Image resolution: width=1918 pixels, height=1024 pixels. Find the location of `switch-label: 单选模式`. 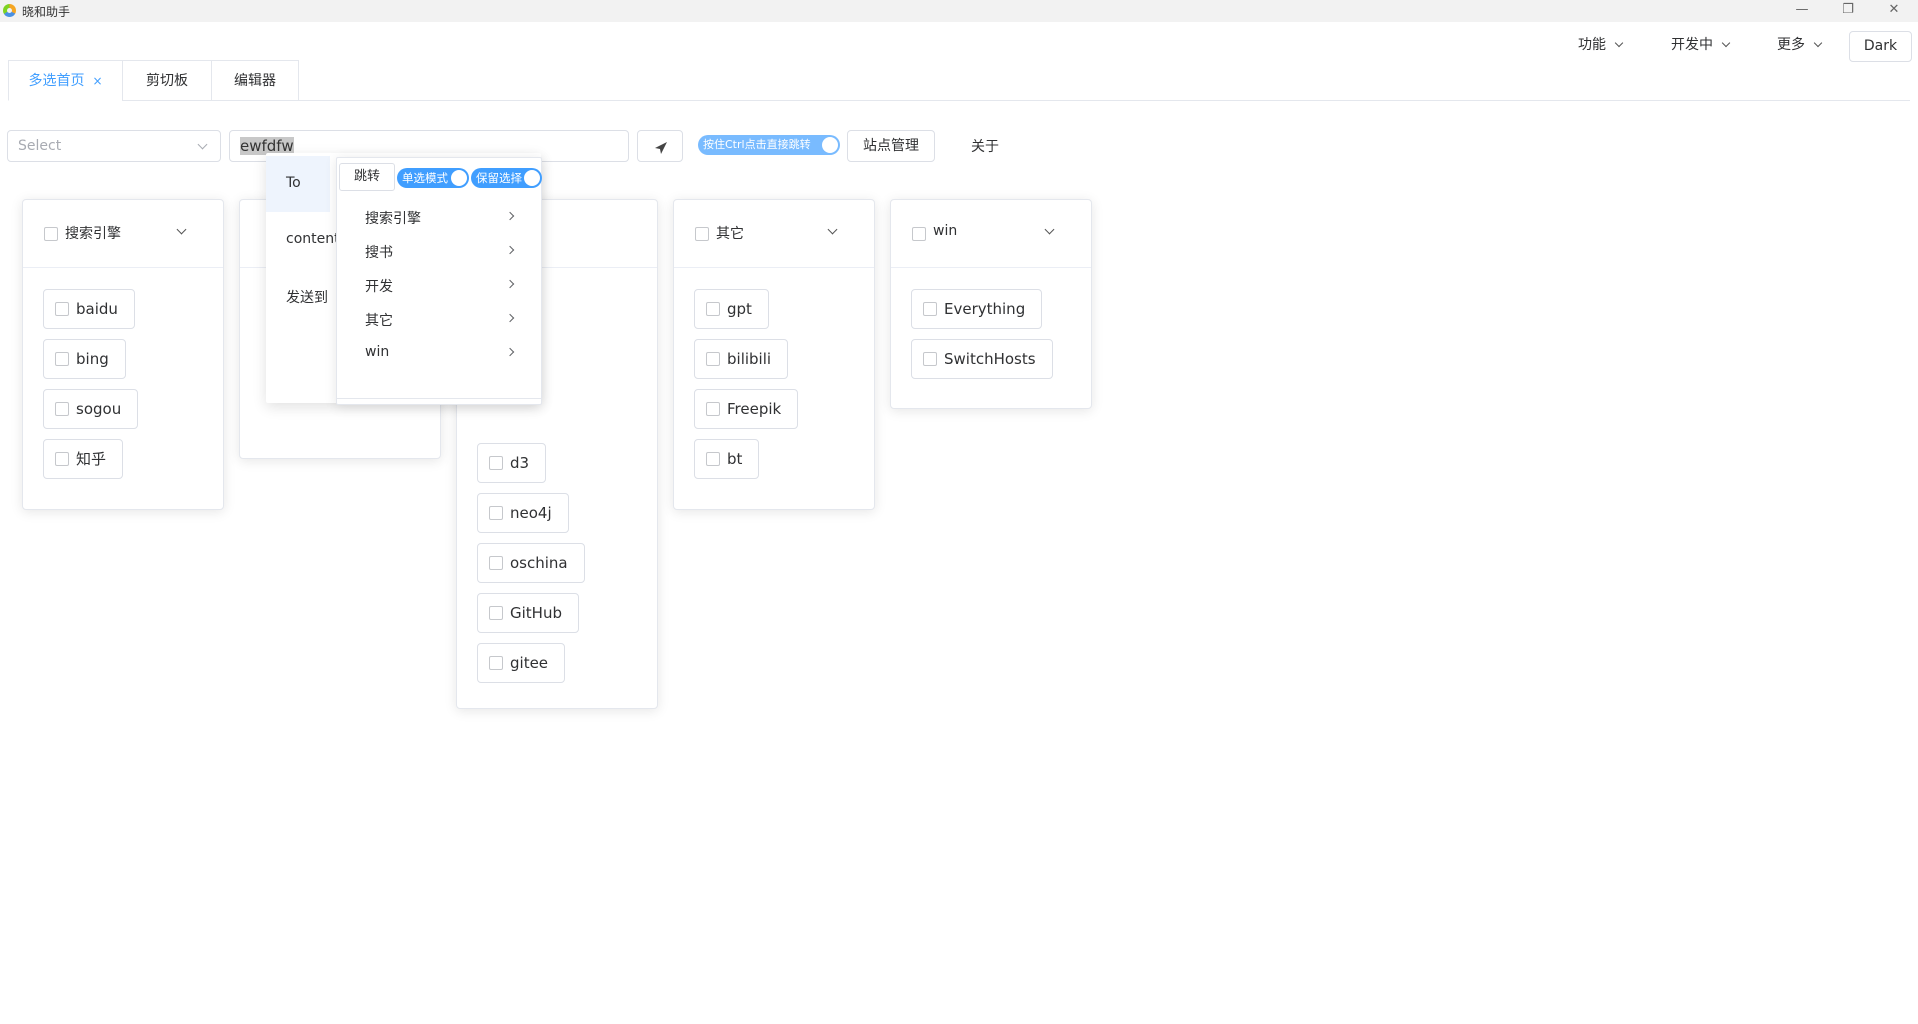

switch-label: 单选模式 is located at coordinates (425, 178).